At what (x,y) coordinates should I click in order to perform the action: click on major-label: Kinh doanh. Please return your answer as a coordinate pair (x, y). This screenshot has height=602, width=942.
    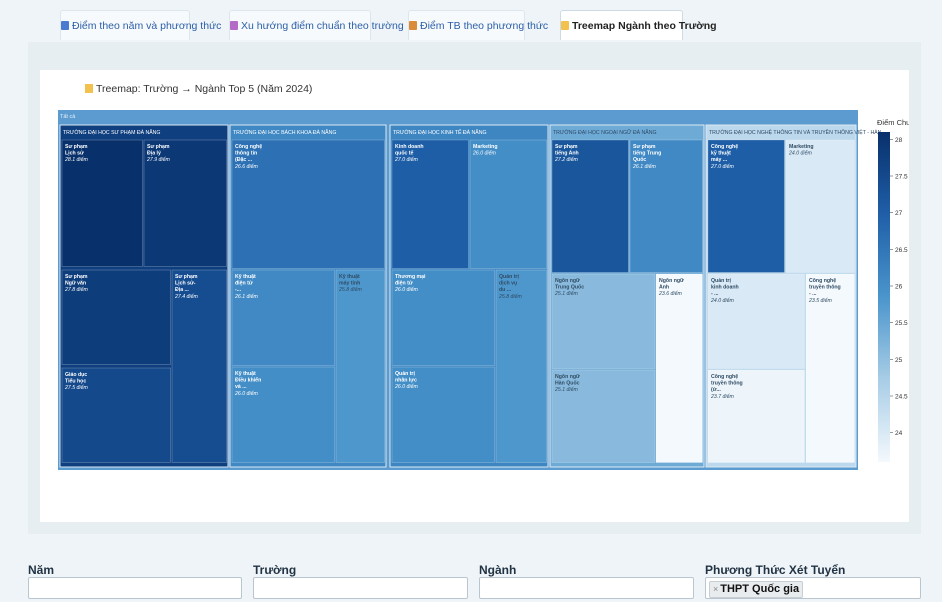
    Looking at the image, I should click on (409, 147).